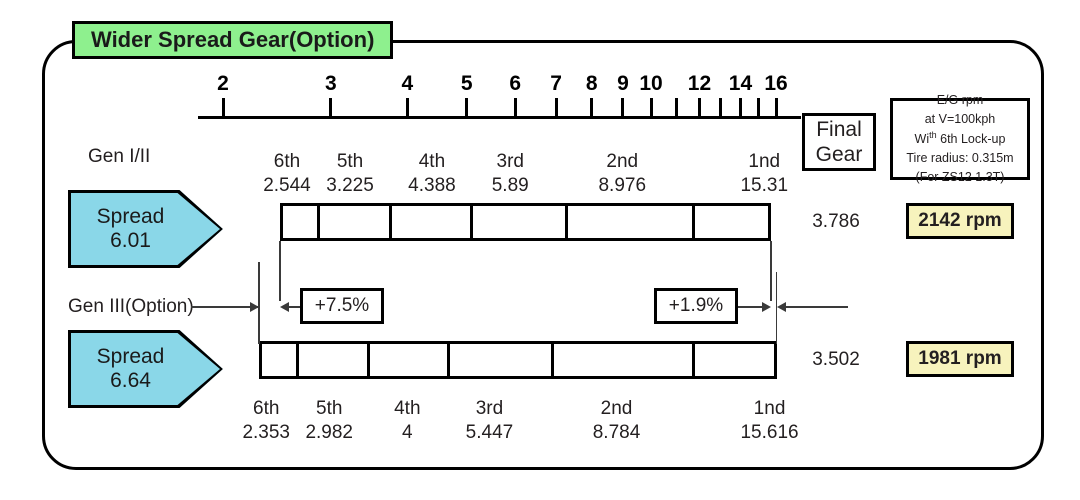 Image resolution: width=1080 pixels, height=500 pixels. Describe the element at coordinates (750, 307) in the screenshot. I see `delta-right-inner-line` at that location.